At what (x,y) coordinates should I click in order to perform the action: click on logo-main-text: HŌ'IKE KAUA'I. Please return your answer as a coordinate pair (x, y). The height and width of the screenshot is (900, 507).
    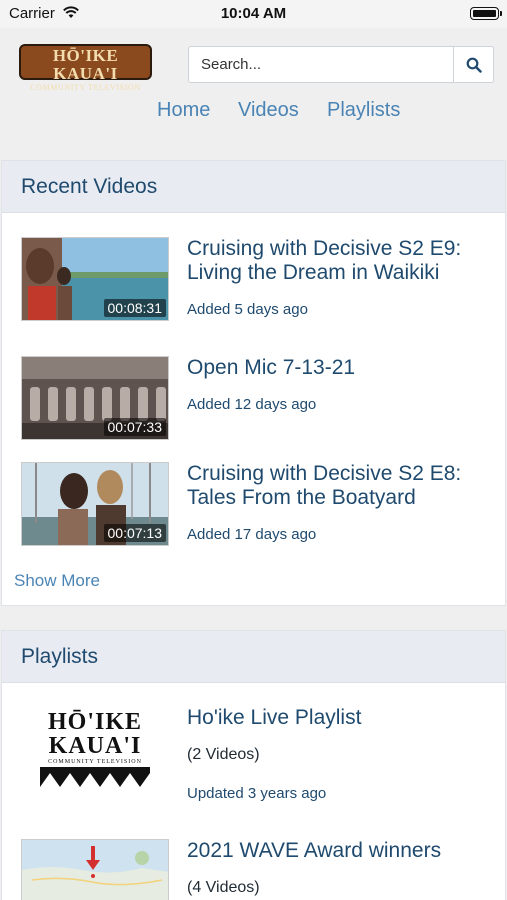
    Looking at the image, I should click on (85, 64).